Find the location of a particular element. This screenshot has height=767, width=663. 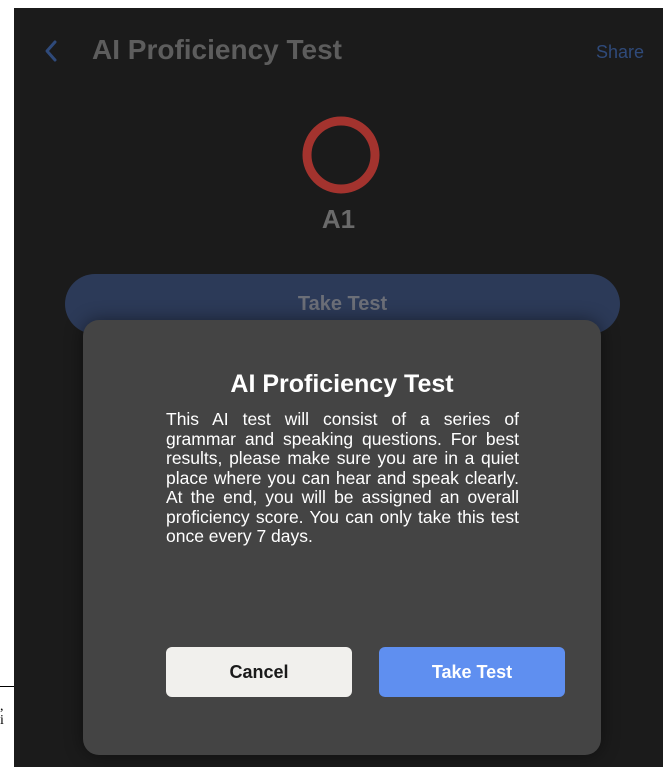

circle-ring-icon is located at coordinates (341, 155).